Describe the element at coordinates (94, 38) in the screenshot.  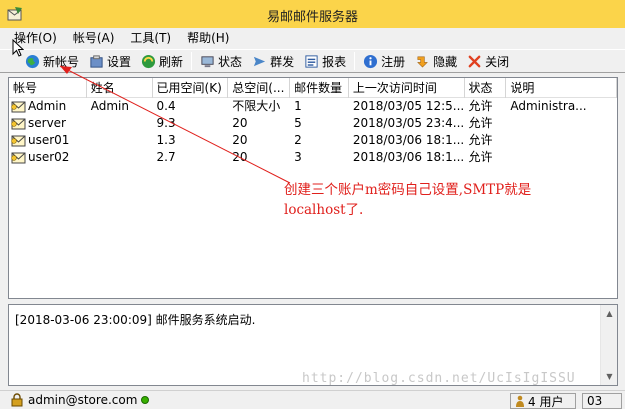
I see `menu-account: 帐号(A)` at that location.